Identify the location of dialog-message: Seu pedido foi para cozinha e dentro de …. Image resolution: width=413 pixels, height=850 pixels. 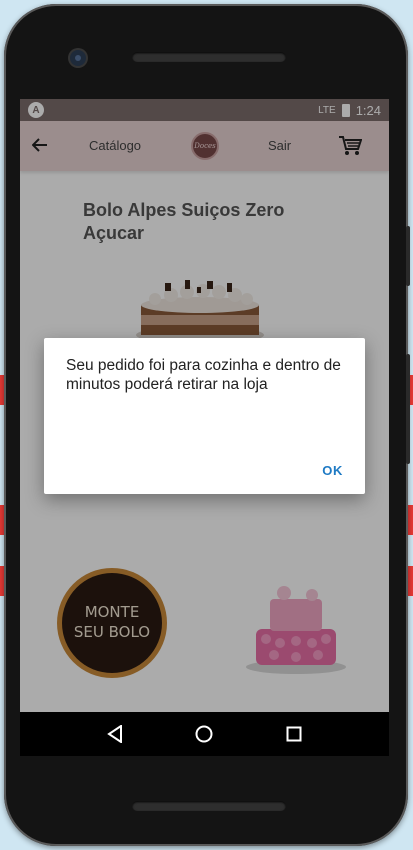
(203, 375).